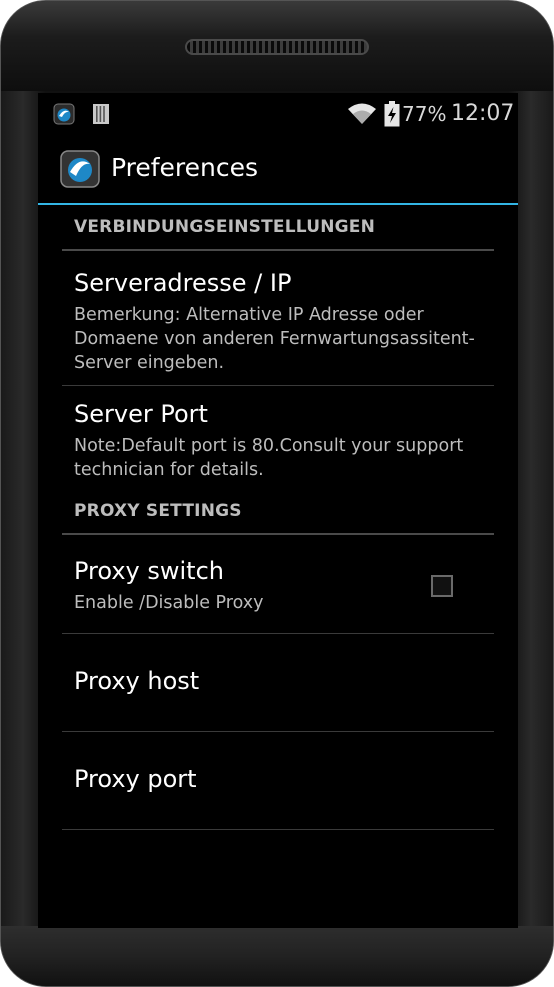  Describe the element at coordinates (483, 113) in the screenshot. I see `clock: 12:07` at that location.